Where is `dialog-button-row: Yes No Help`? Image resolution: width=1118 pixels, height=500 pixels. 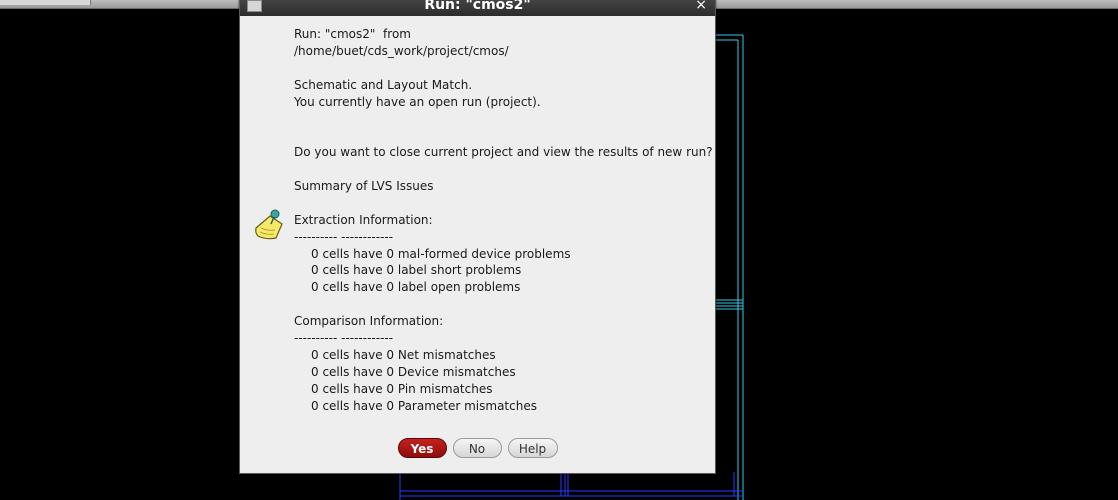
dialog-button-row: Yes No Help is located at coordinates (477, 449).